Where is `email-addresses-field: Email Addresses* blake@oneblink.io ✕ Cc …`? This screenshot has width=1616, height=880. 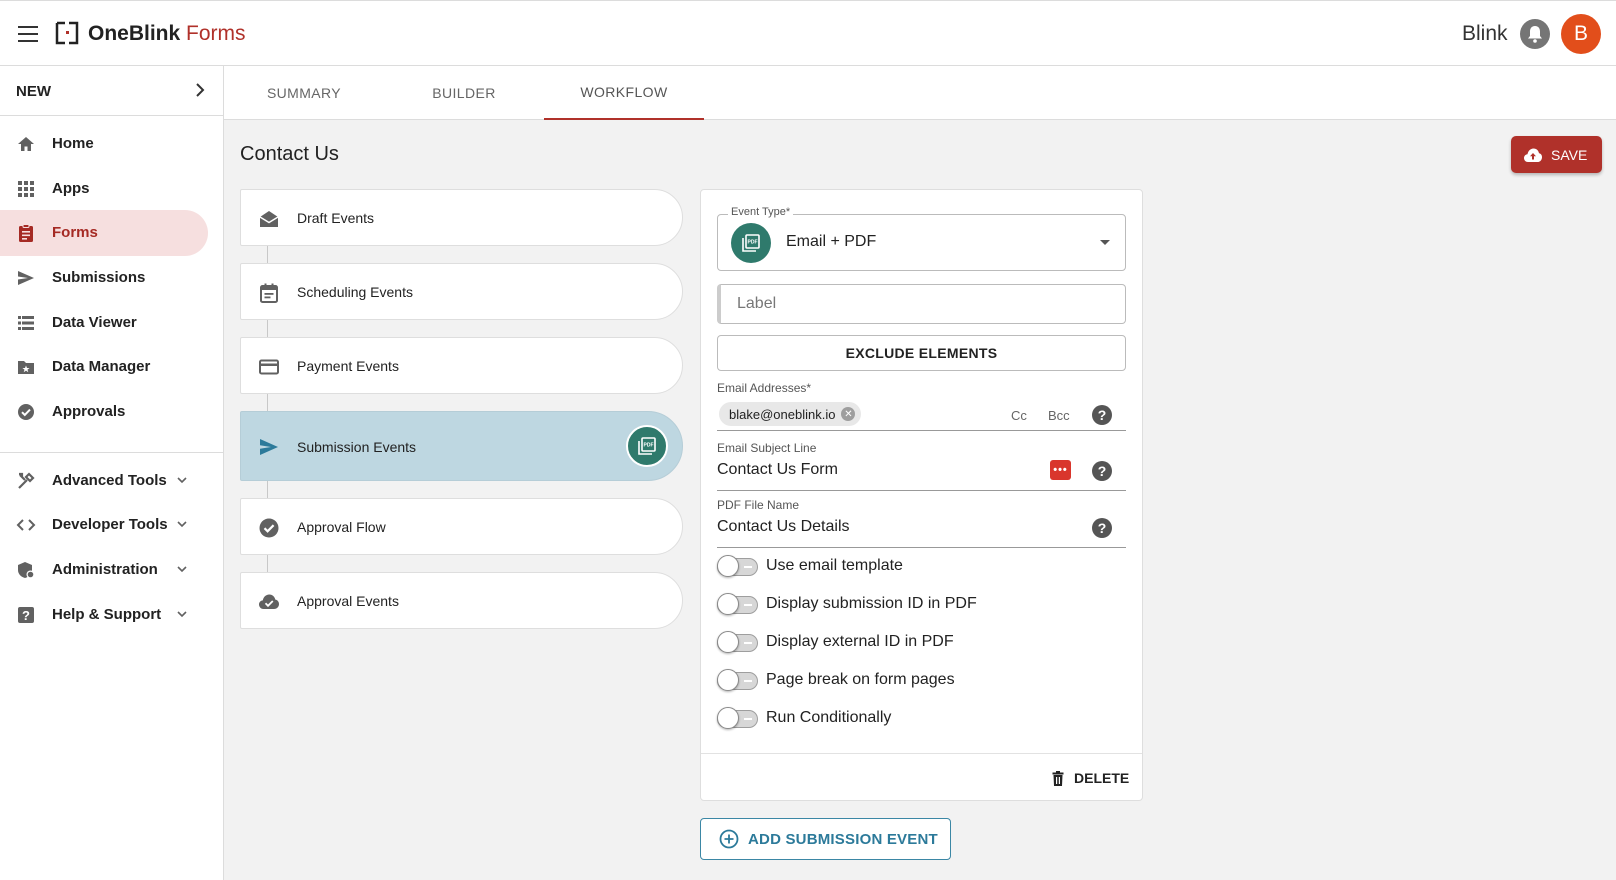
email-addresses-field: Email Addresses* blake@oneblink.io ✕ Cc … is located at coordinates (921, 406).